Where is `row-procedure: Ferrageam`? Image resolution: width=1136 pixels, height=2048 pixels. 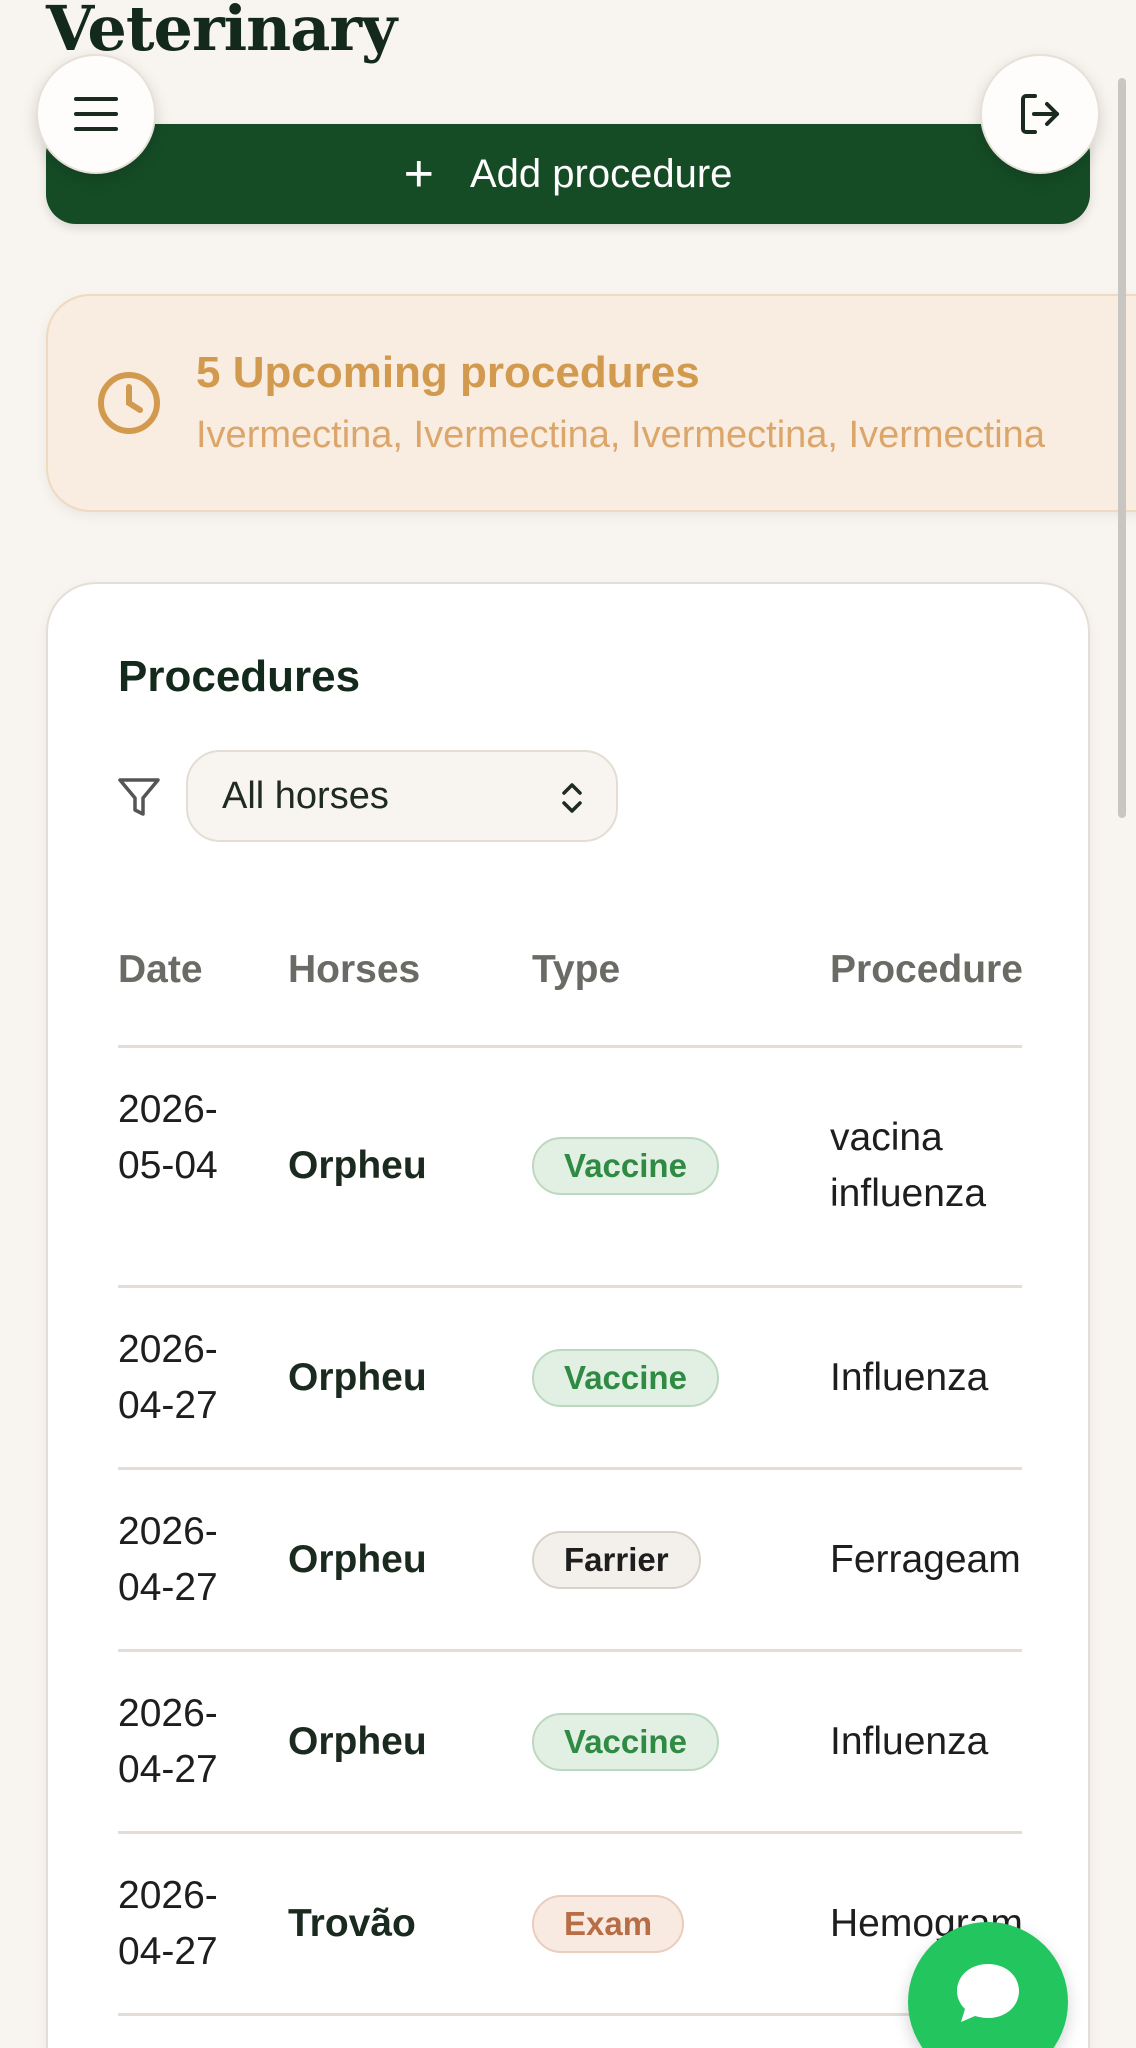 row-procedure: Ferrageam is located at coordinates (925, 1559).